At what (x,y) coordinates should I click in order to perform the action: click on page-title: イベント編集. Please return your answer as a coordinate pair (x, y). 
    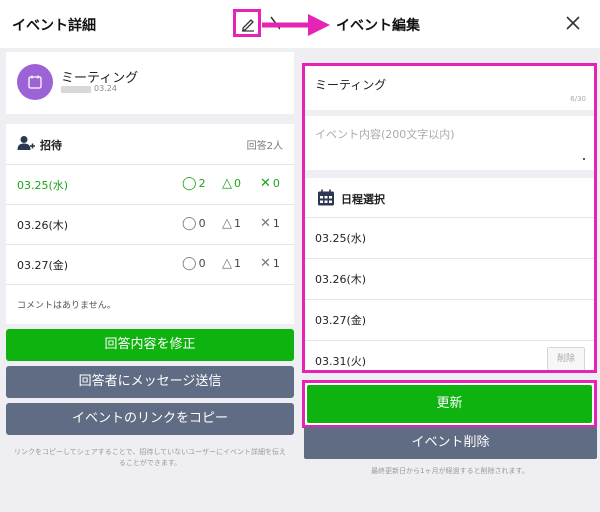
    Looking at the image, I should click on (378, 26).